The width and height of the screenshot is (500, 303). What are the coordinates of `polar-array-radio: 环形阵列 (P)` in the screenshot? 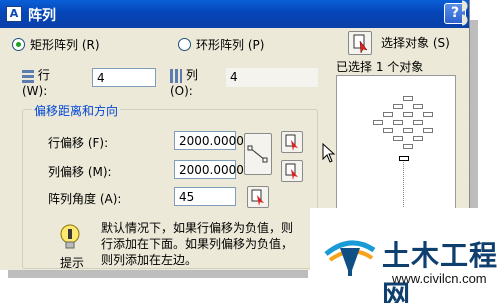 It's located at (221, 44).